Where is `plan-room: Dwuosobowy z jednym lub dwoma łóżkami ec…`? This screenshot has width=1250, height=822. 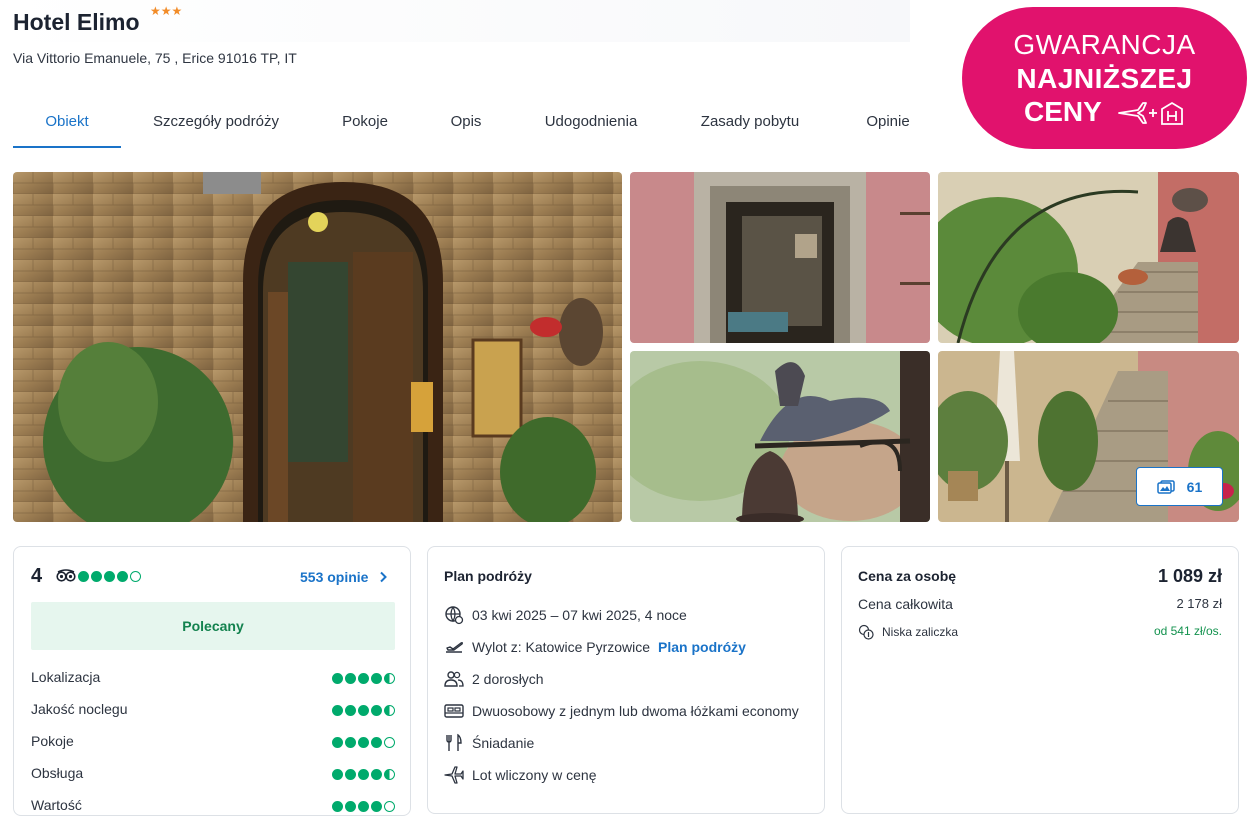 plan-room: Dwuosobowy z jednym lub dwoma łóżkami ec… is located at coordinates (635, 711).